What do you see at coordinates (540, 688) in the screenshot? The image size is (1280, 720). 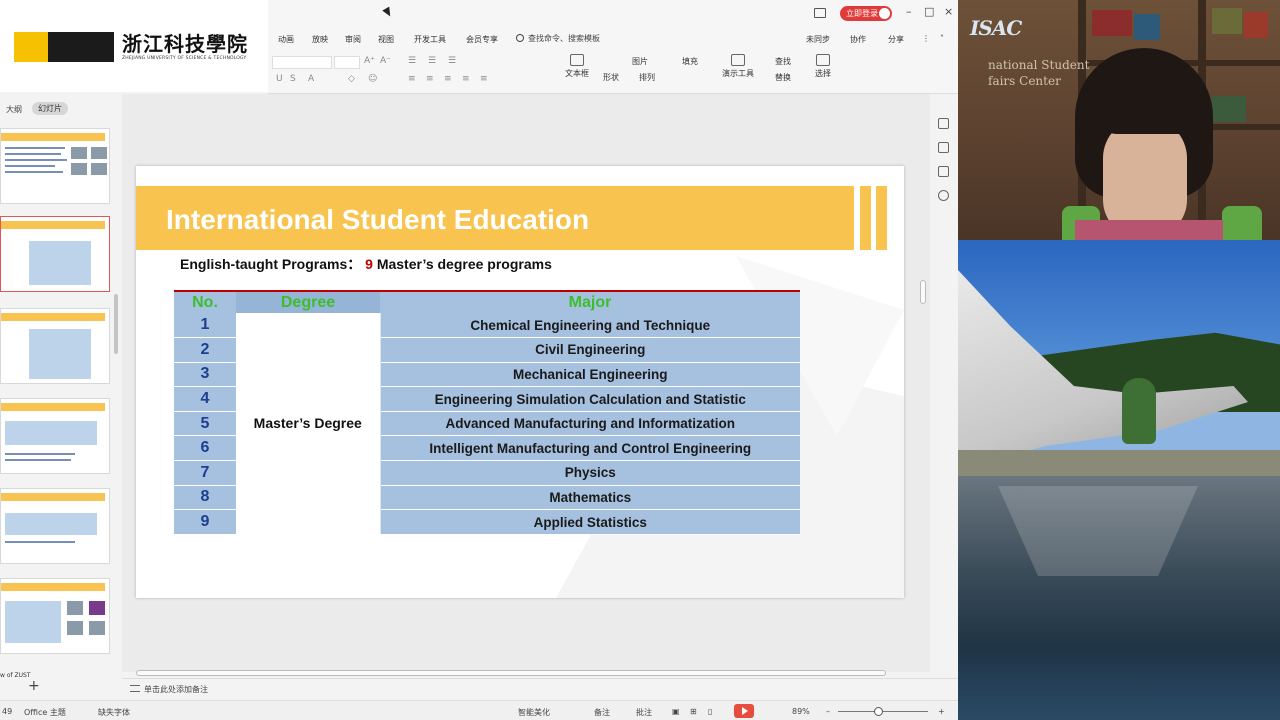 I see `notes-bar: 单击此处添加备注` at bounding box center [540, 688].